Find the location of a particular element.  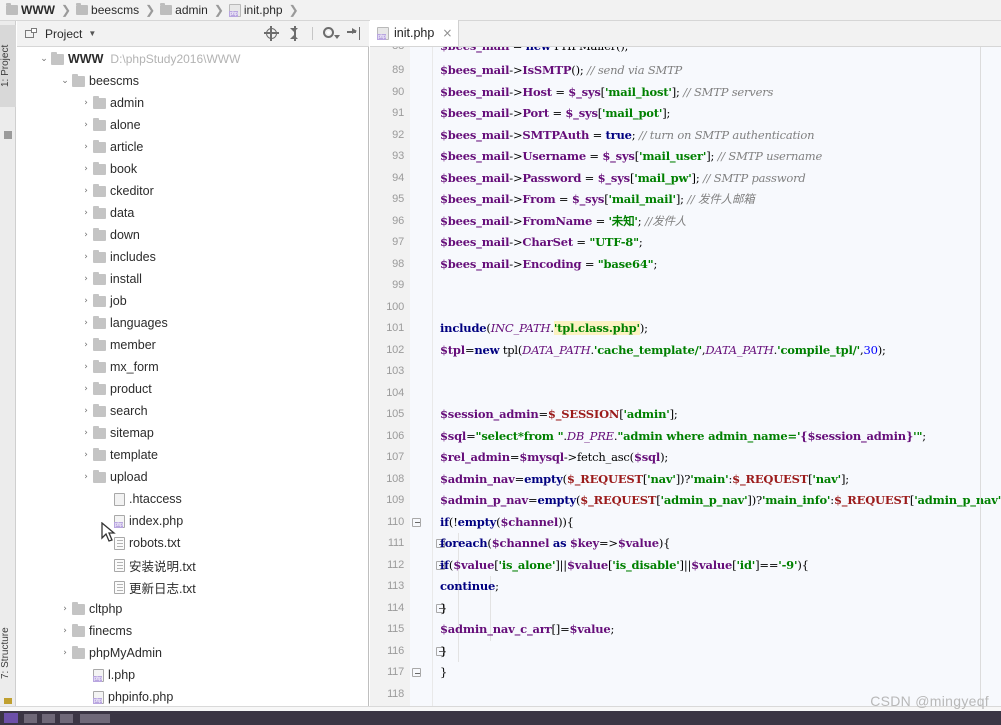

tree-folder-row: › book is located at coordinates (189, 169).